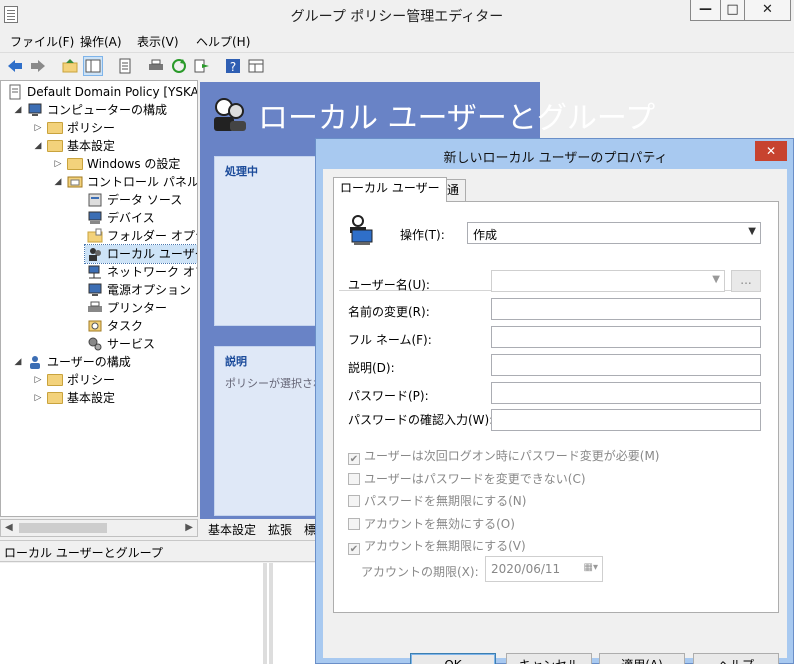 The image size is (794, 664). Describe the element at coordinates (112, 92) in the screenshot. I see `tree-root-label: Default Domain Policy [YSKA` at that location.